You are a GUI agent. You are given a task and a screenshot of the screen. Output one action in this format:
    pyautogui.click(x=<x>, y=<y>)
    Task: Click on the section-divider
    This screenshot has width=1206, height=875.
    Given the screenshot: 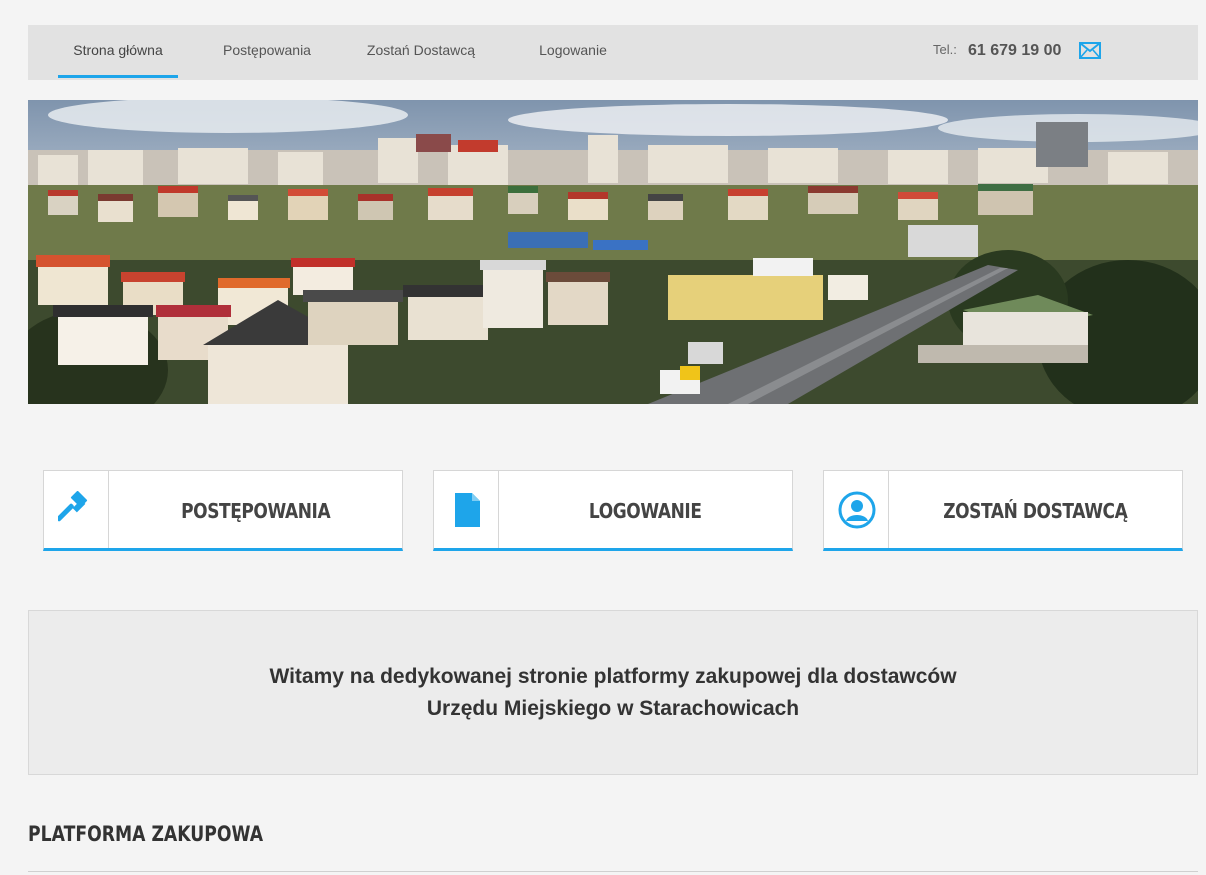 What is the action you would take?
    pyautogui.click(x=613, y=871)
    